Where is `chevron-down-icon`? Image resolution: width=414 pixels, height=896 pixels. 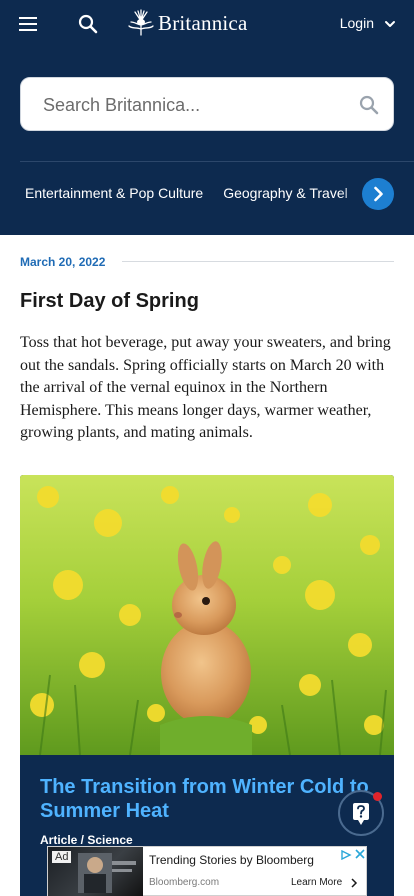 chevron-down-icon is located at coordinates (390, 24).